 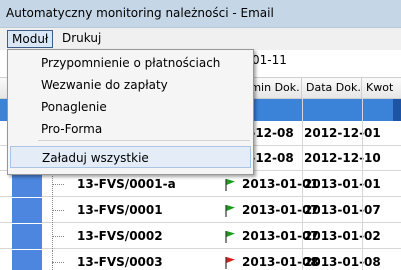 I want to click on table-row: 13-FVS/0001 2013-01-07 2013-01-07, so click(x=200, y=210).